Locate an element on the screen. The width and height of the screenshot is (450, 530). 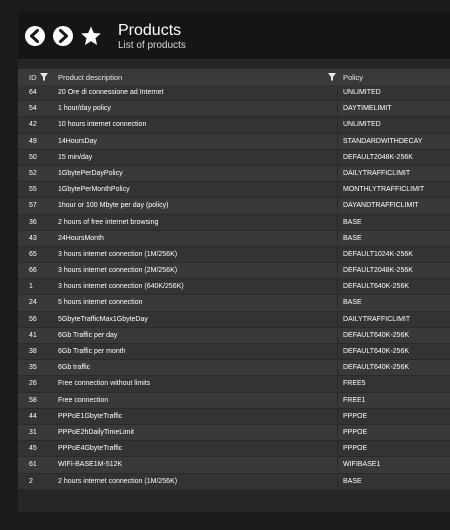
table-row: 42 10 hours internet connection UNLIMITED is located at coordinates (234, 125).